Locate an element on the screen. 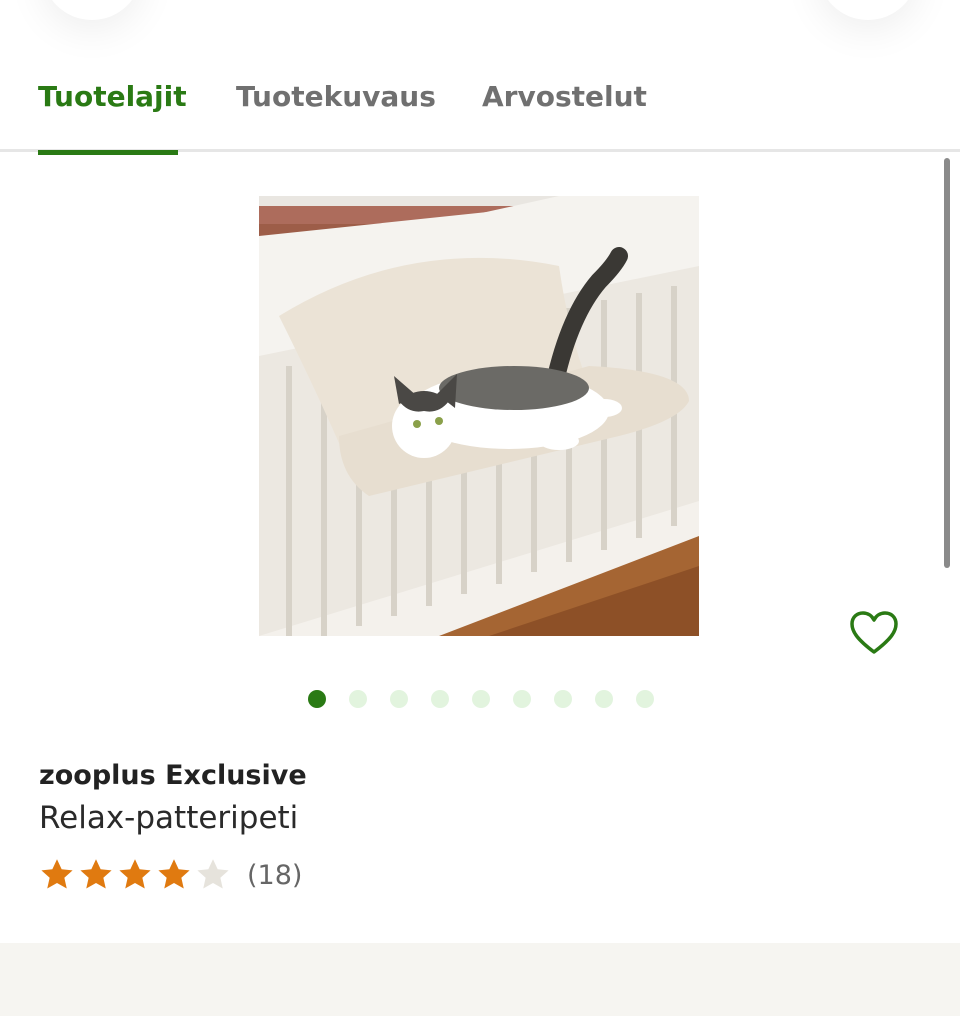 The width and height of the screenshot is (960, 1016). product-name: Relax-patteripeti is located at coordinates (169, 818).